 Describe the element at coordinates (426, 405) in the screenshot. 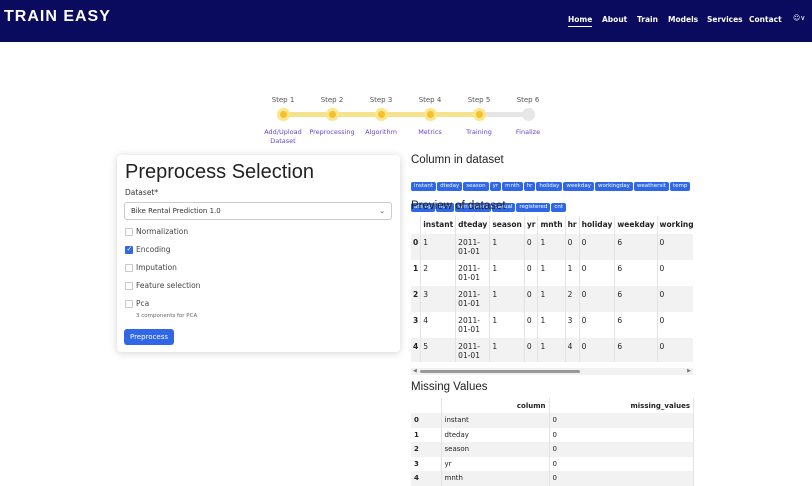

I see `missing-header` at that location.